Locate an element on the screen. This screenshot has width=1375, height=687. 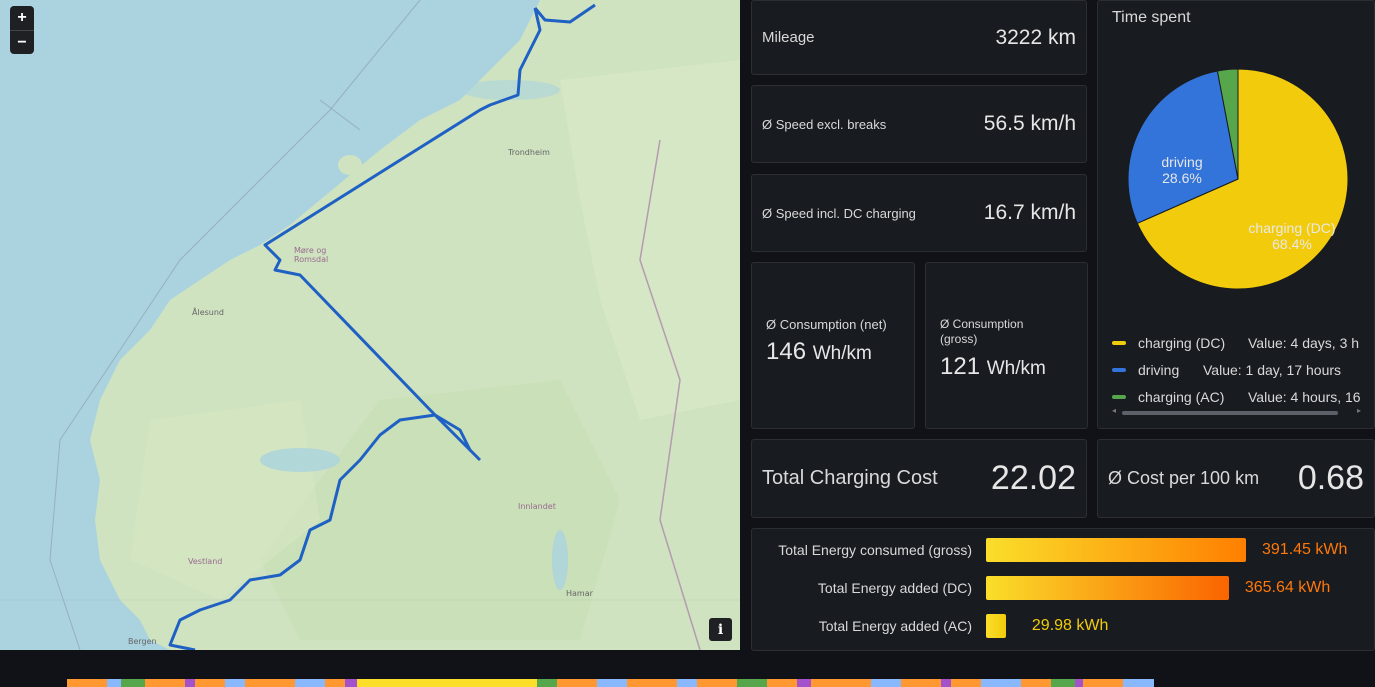
total-cost-value: 22.02 is located at coordinates (1033, 478).